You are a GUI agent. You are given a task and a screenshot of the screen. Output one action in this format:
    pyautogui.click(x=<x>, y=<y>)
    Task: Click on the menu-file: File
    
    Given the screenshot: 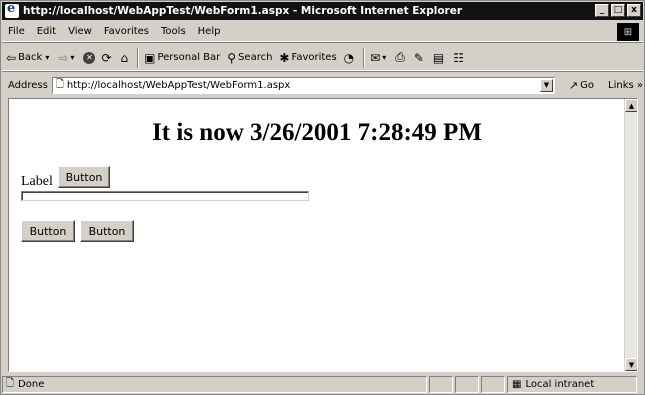 What is the action you would take?
    pyautogui.click(x=16, y=31)
    